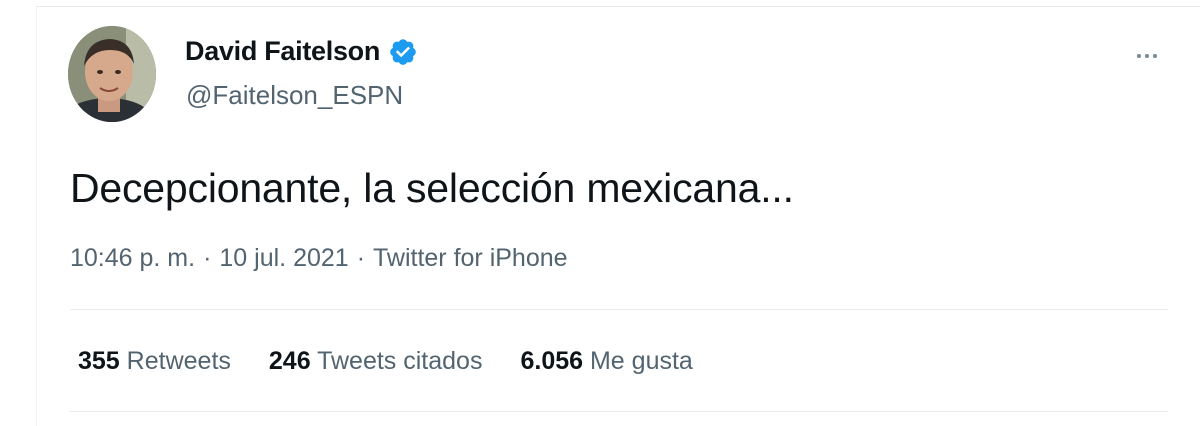 The image size is (1200, 426). Describe the element at coordinates (403, 51) in the screenshot. I see `verified-badge-icon` at that location.